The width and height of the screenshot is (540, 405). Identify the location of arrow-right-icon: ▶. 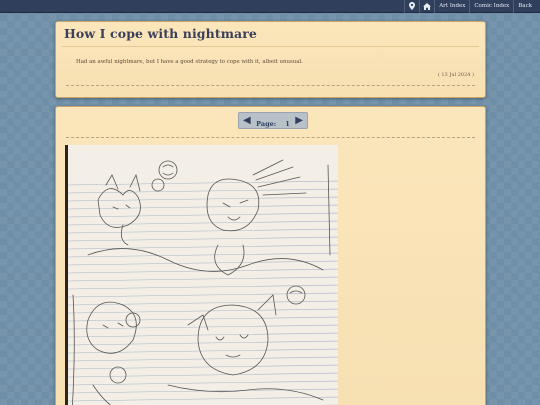
(299, 120).